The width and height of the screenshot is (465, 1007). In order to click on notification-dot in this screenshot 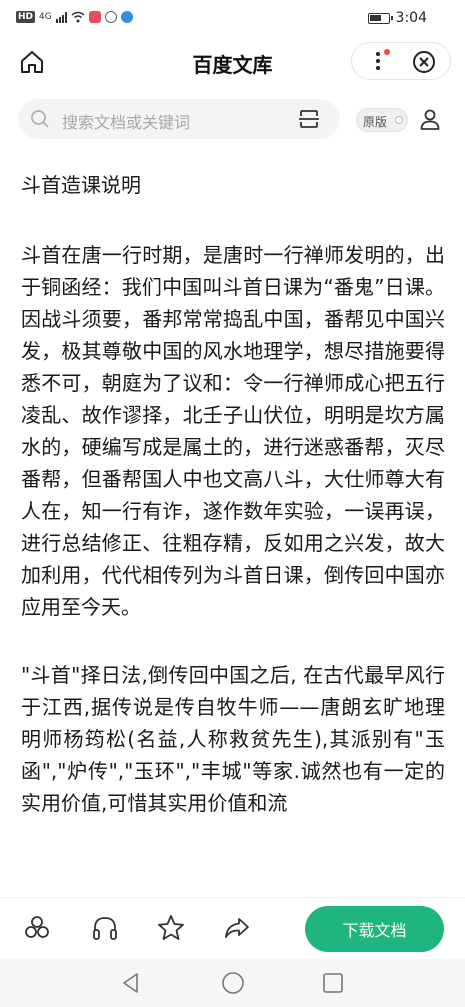, I will do `click(387, 52)`.